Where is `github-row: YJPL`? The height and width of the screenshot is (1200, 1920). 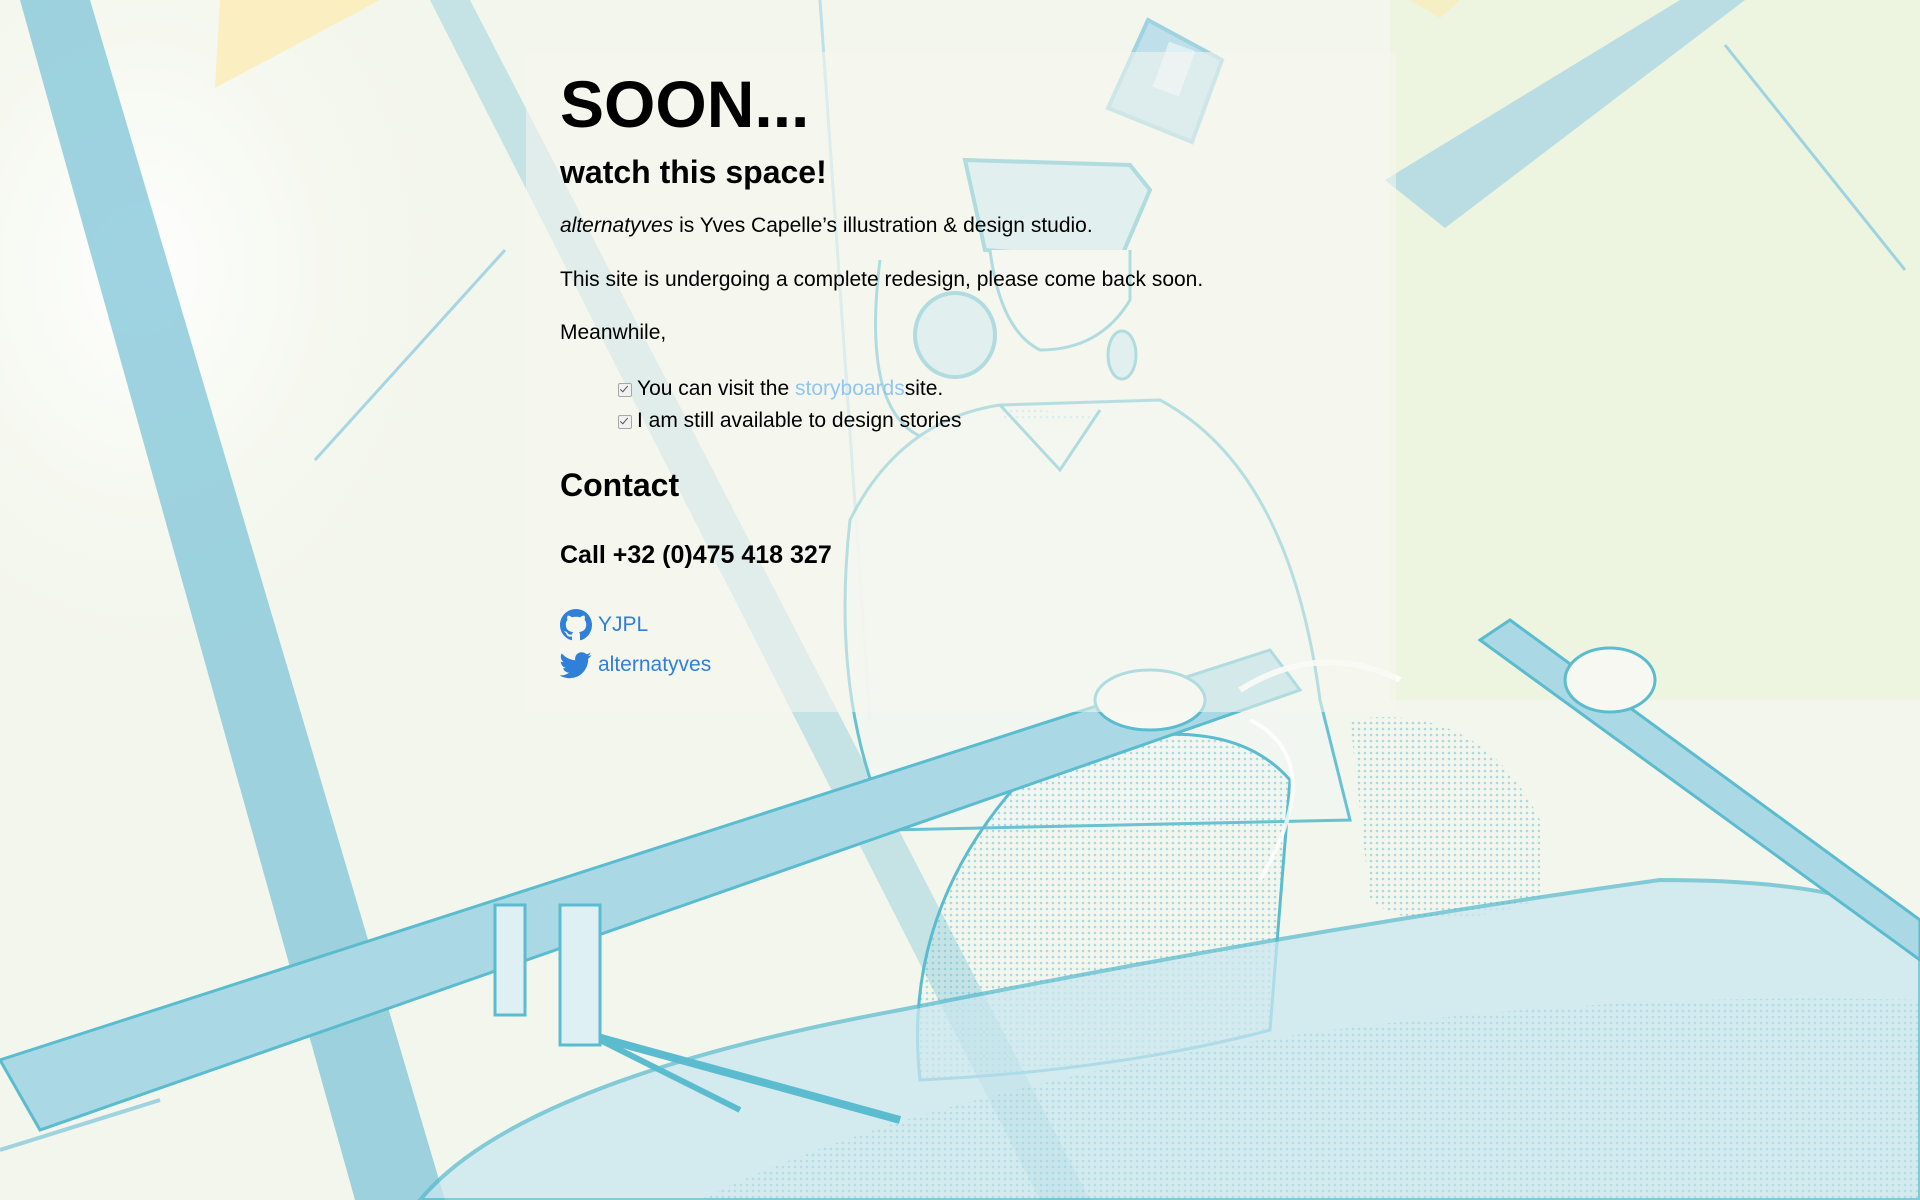 github-row: YJPL is located at coordinates (970, 625).